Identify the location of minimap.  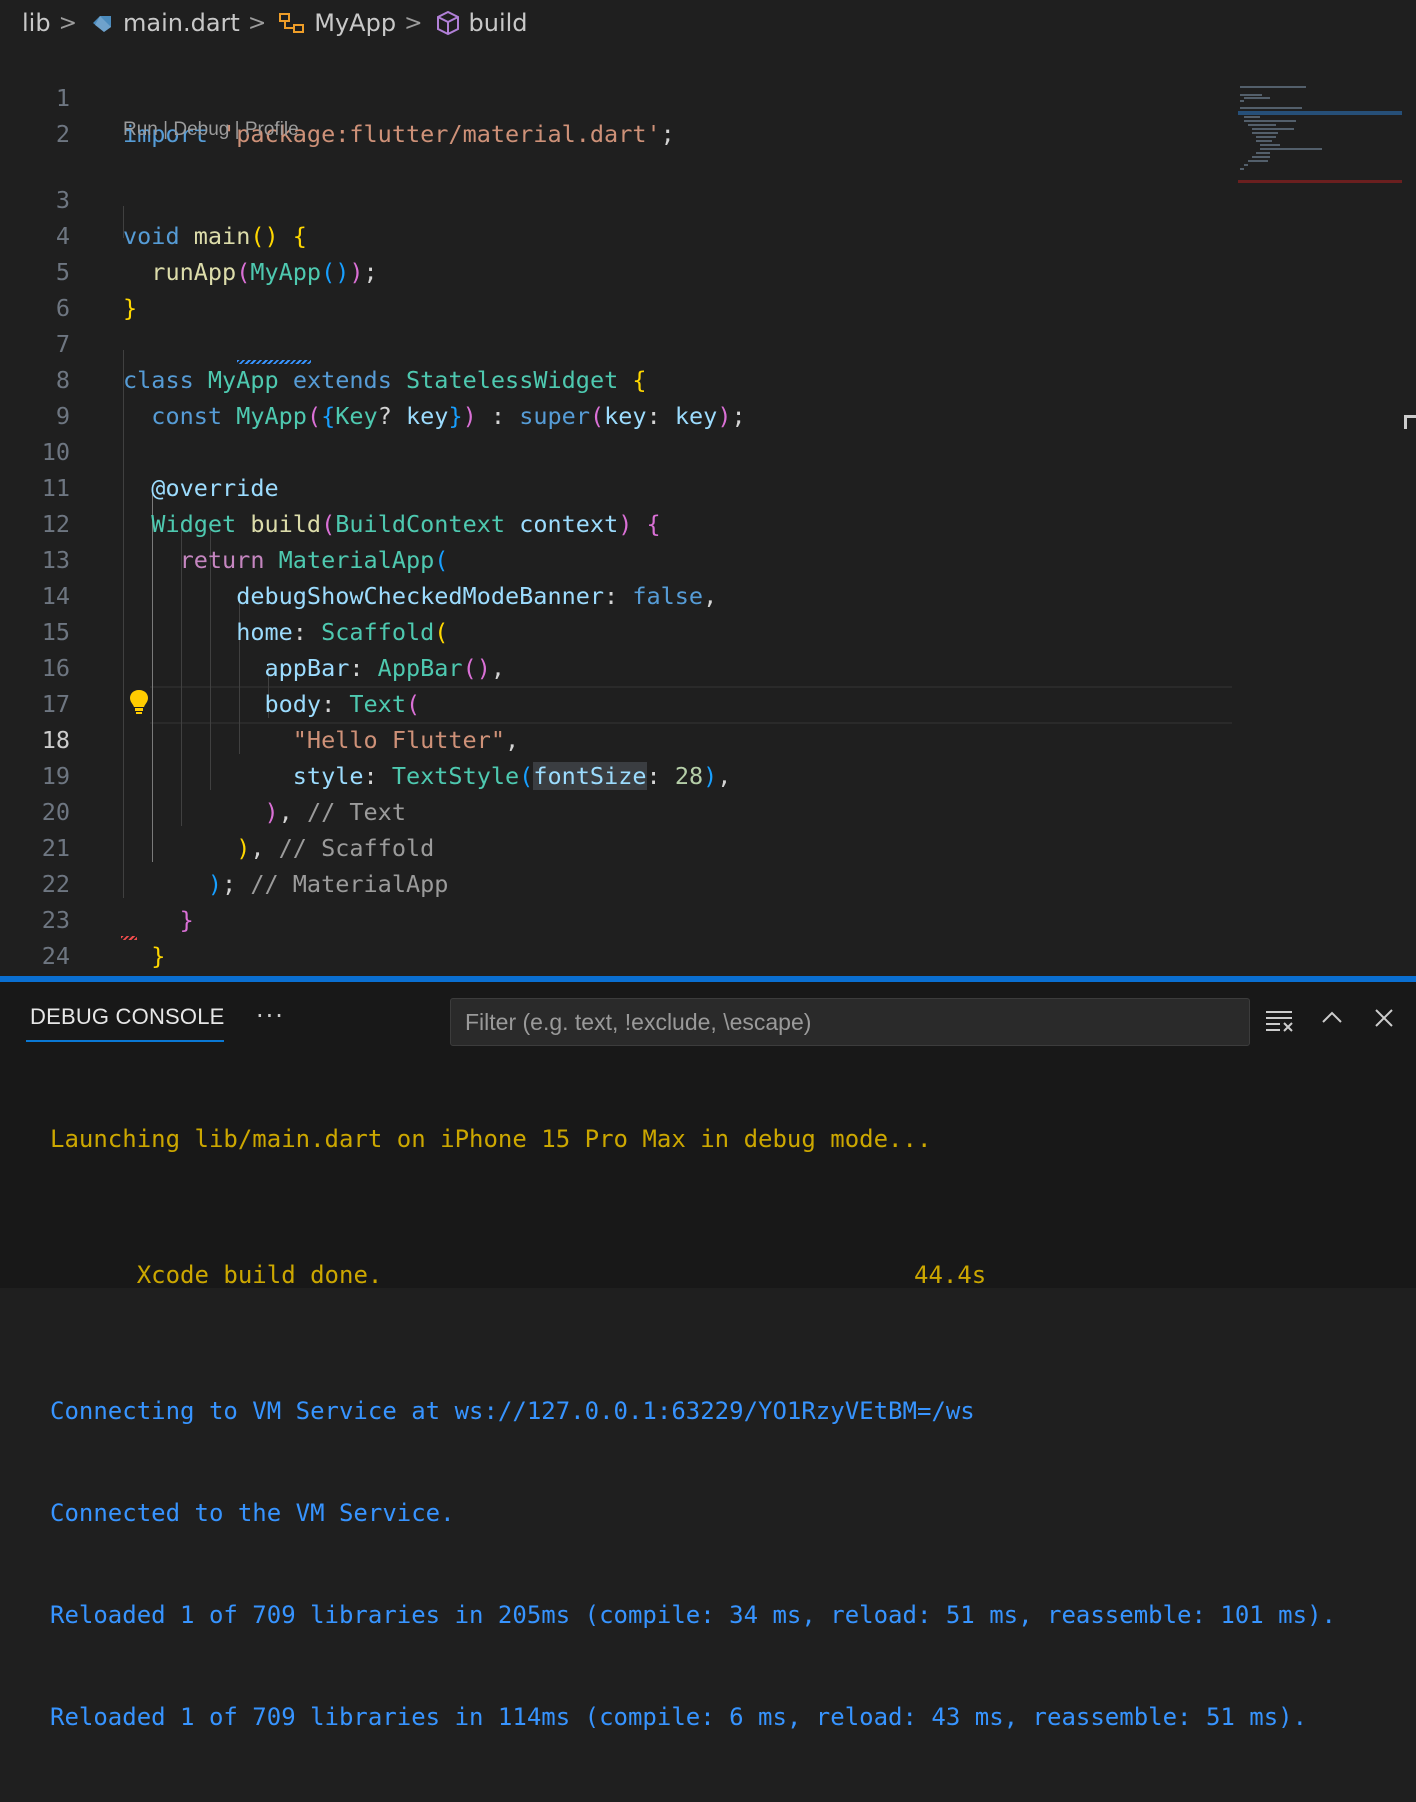
(1320, 134).